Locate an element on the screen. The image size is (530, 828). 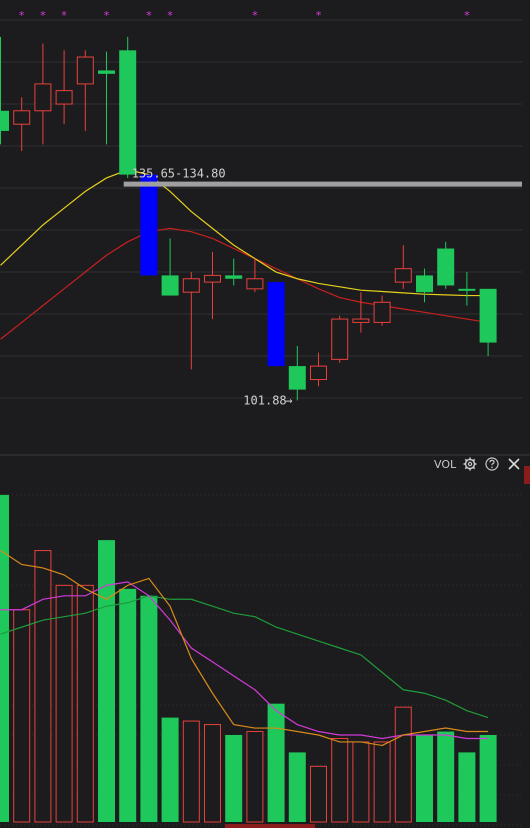
ma-slow-line is located at coordinates (244, 283).